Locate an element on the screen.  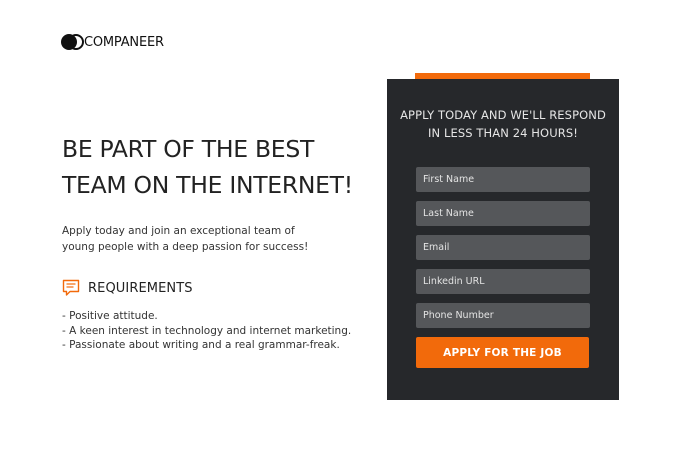
form-heading-line1: APPLY TODAY AND WE'LL RESPOND is located at coordinates (503, 115).